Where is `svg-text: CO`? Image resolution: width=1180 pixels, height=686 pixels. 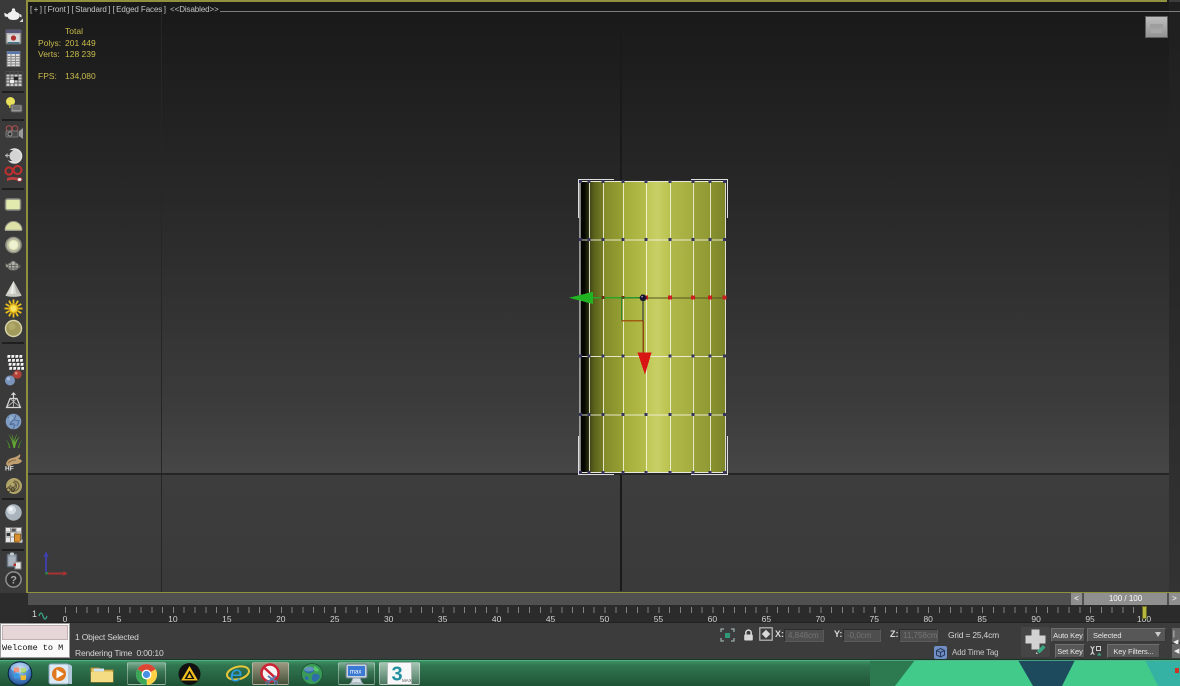
svg-text: CO is located at coordinates (10, 491).